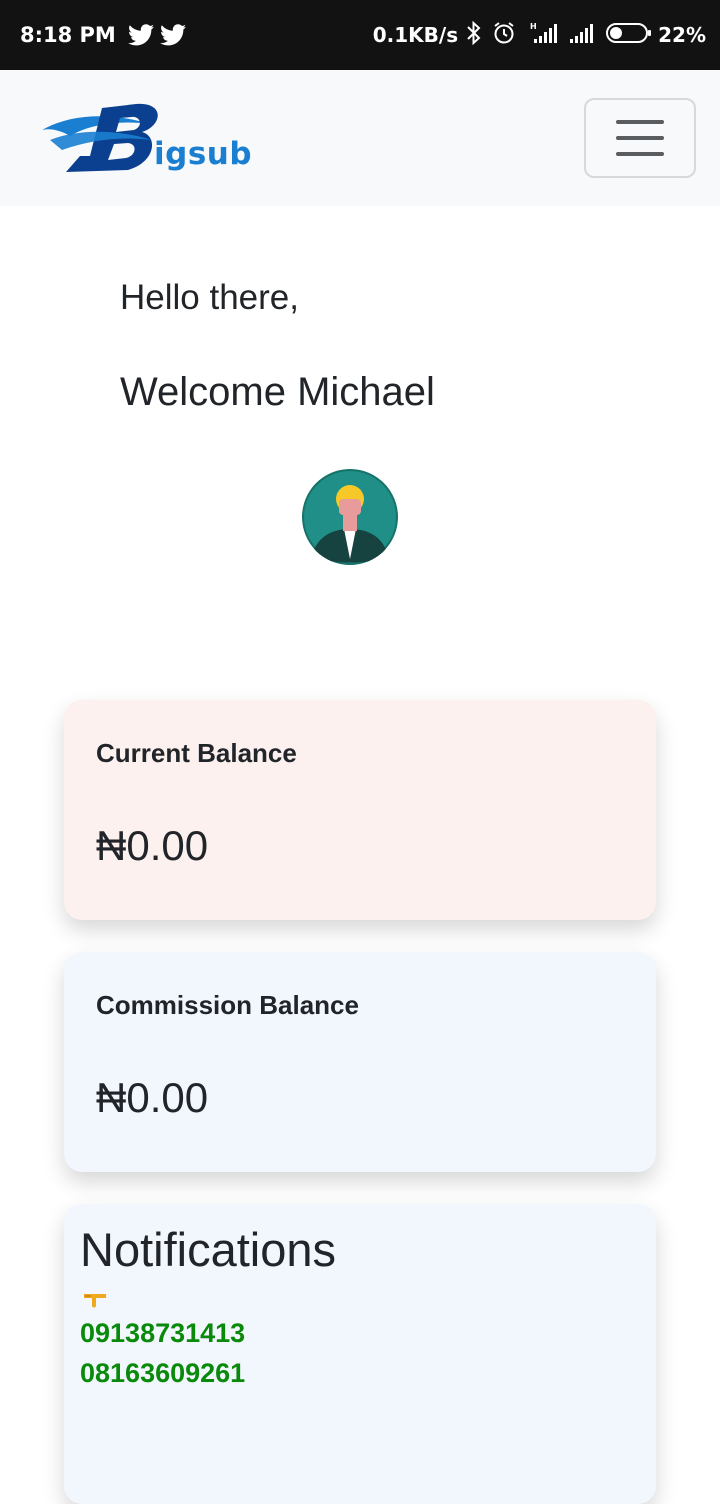  Describe the element at coordinates (203, 154) in the screenshot. I see `brand-text: igsub` at that location.